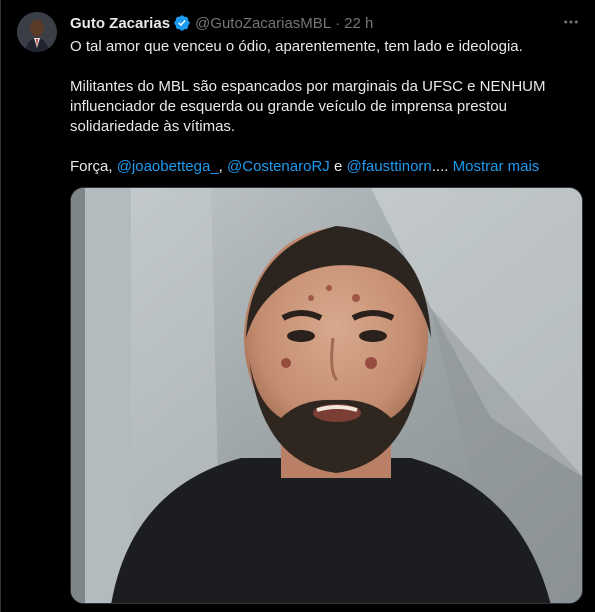 The width and height of the screenshot is (595, 612). I want to click on avatar, so click(37, 32).